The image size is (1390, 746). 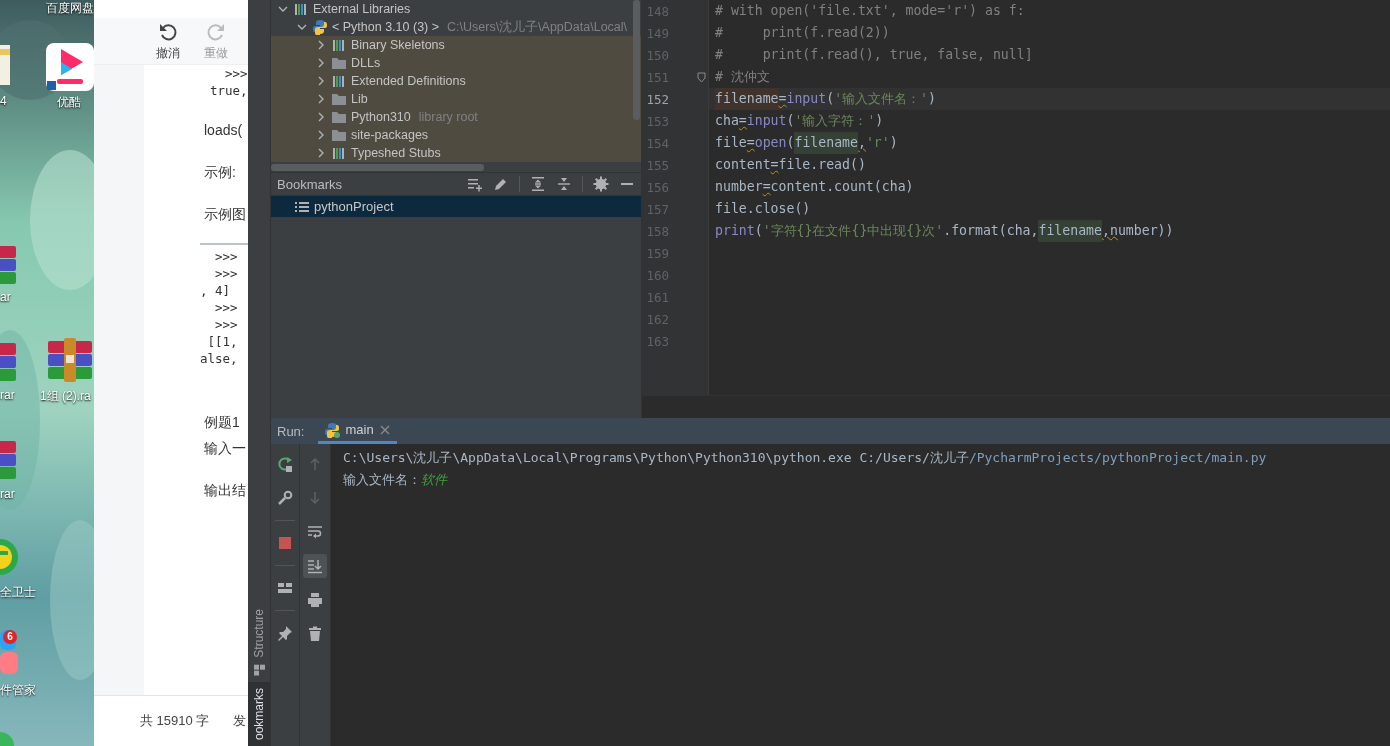 What do you see at coordinates (657, 99) in the screenshot?
I see `line-number: 152` at bounding box center [657, 99].